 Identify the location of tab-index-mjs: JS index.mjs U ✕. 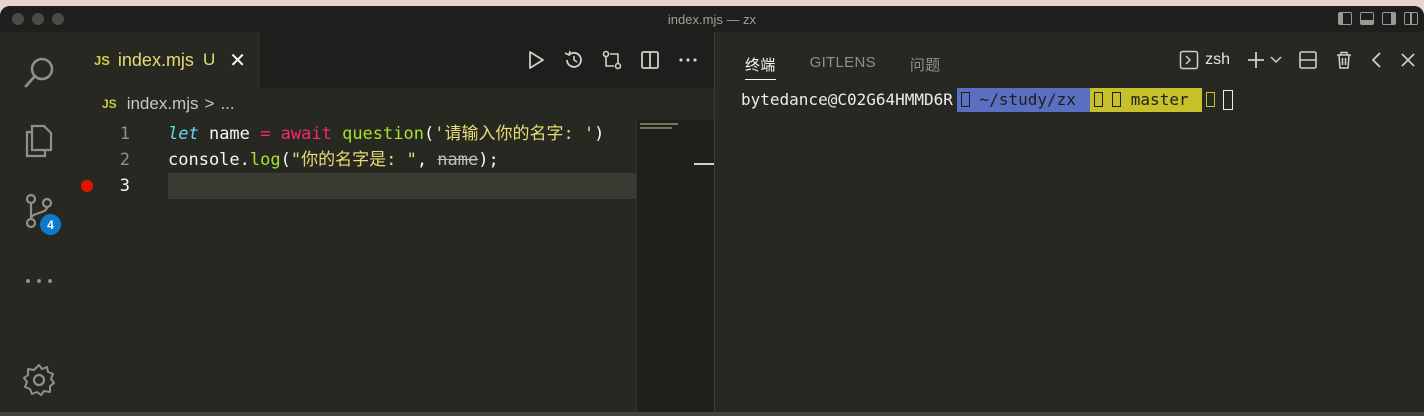
(169, 60).